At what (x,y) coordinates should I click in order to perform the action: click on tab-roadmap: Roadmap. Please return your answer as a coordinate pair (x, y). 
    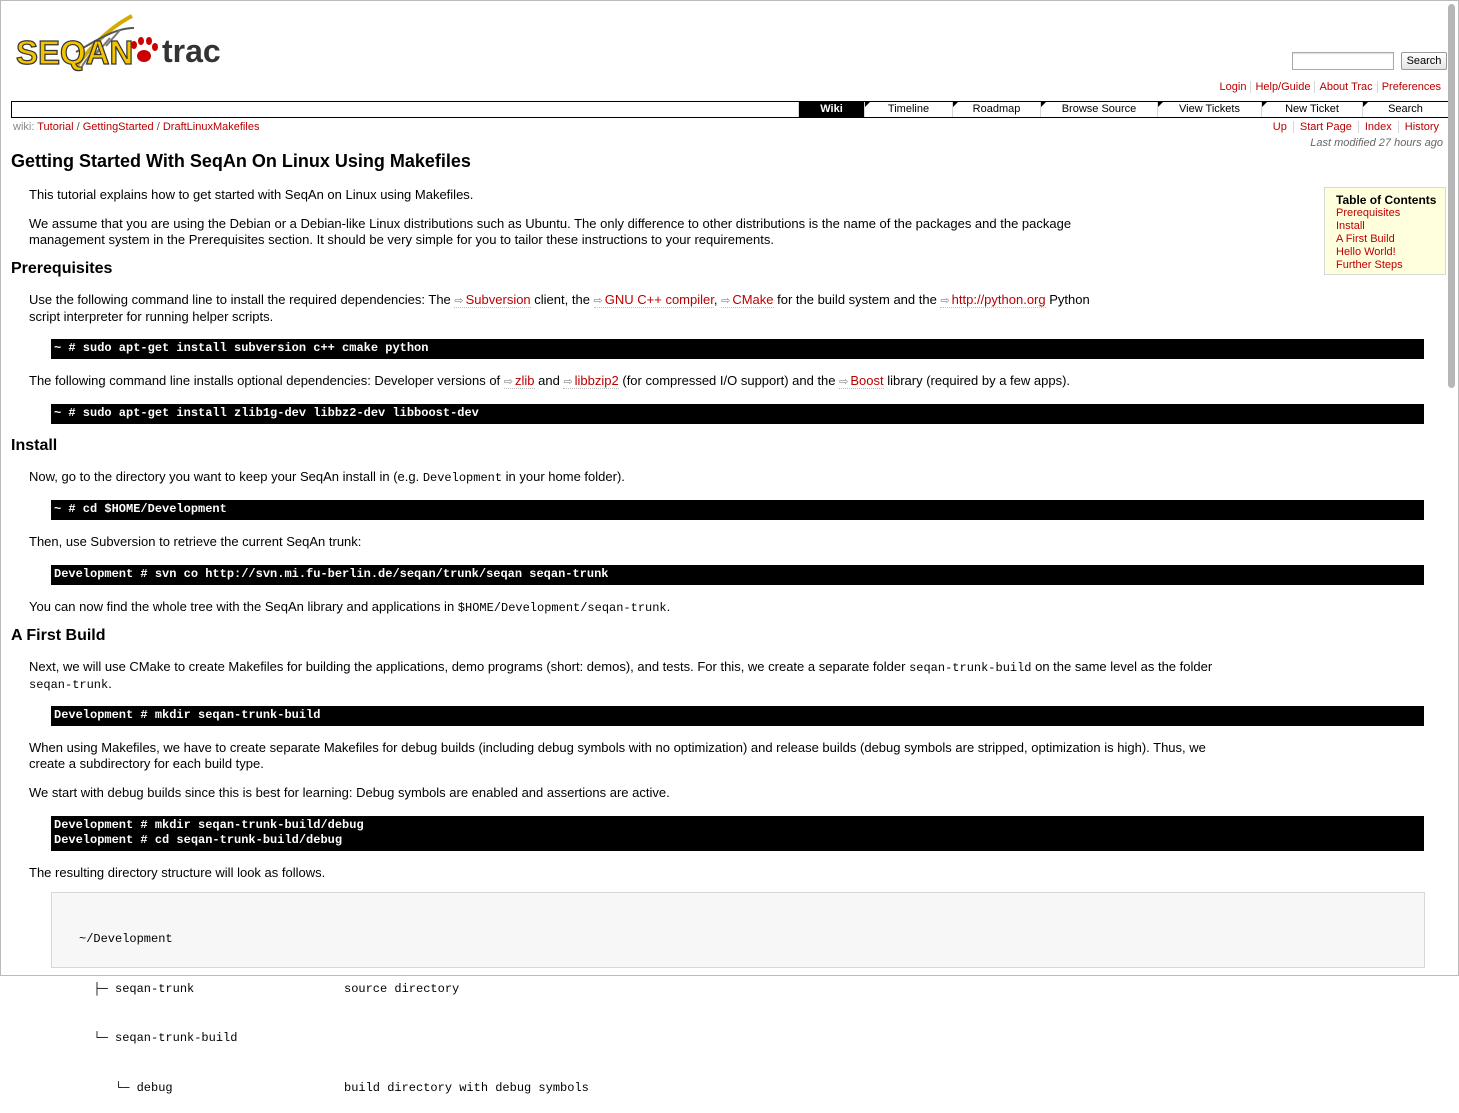
    Looking at the image, I should click on (996, 109).